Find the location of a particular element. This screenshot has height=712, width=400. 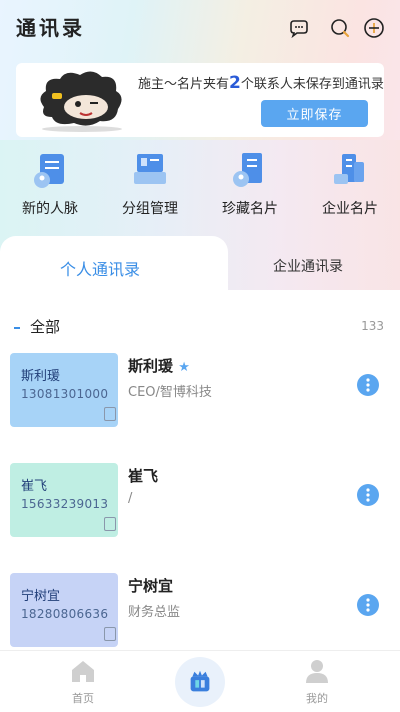

contact-title: CEO/智博科技 is located at coordinates (170, 392).